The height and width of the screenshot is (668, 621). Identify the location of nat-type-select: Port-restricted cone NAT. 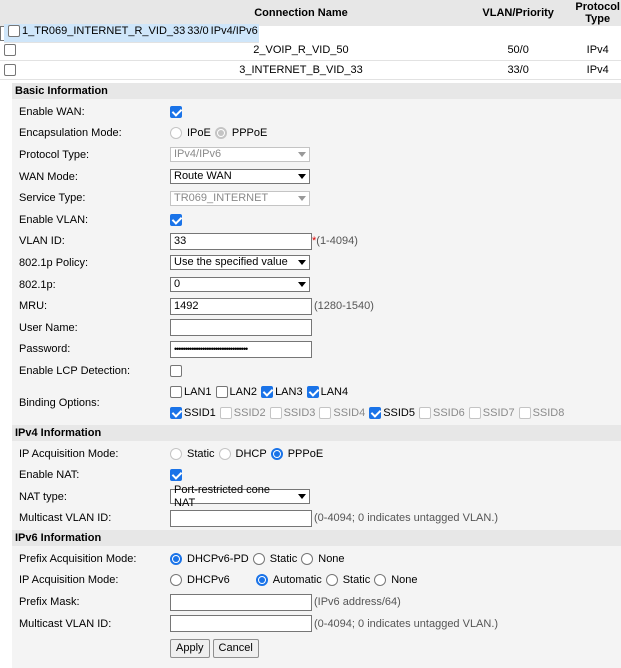
(240, 496).